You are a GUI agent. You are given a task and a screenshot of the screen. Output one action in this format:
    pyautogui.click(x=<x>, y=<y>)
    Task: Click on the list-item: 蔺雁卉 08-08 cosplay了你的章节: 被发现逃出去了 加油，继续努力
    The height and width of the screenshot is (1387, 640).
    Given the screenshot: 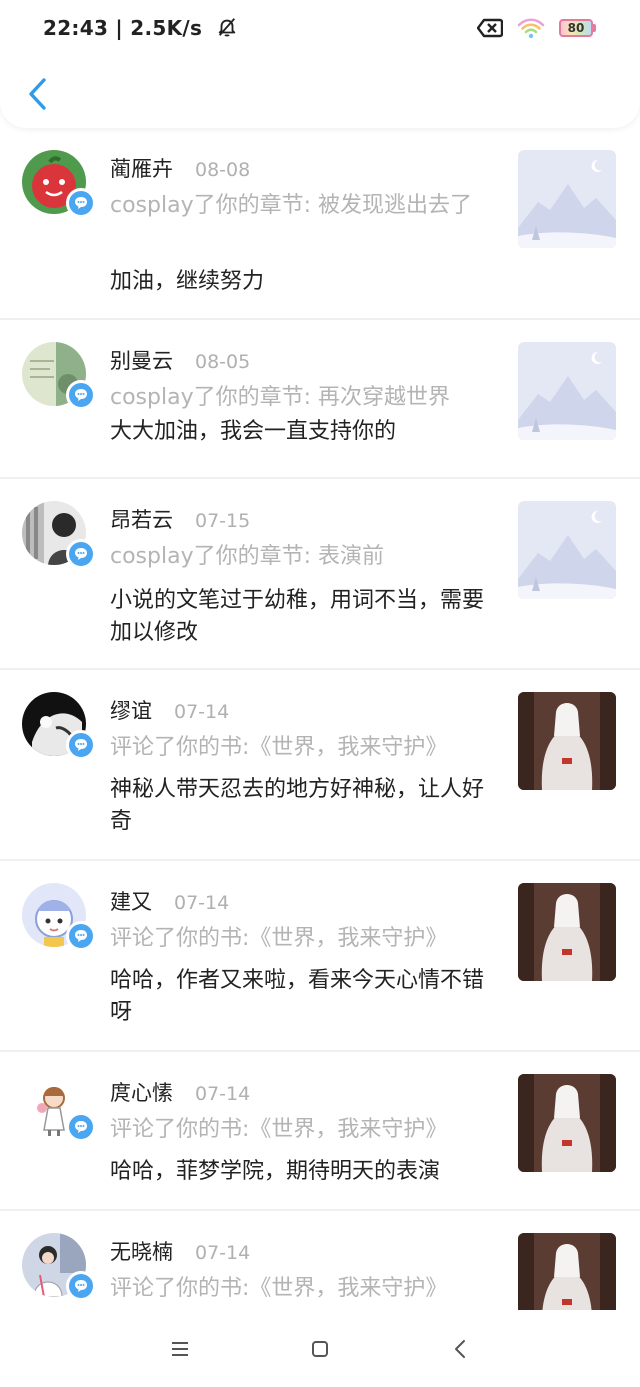 What is the action you would take?
    pyautogui.click(x=320, y=224)
    